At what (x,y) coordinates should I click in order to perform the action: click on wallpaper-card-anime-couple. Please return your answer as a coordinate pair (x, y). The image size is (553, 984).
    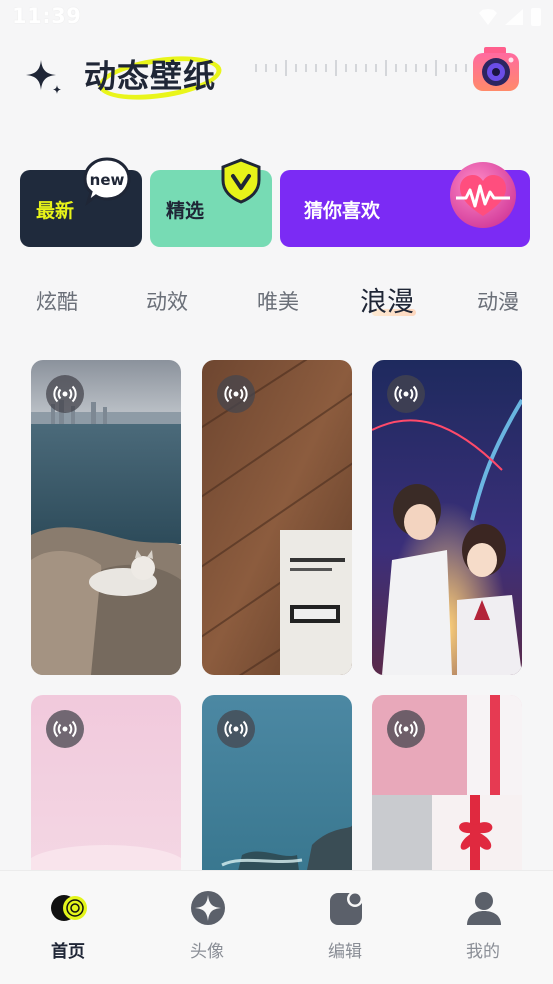
    Looking at the image, I should click on (447, 517).